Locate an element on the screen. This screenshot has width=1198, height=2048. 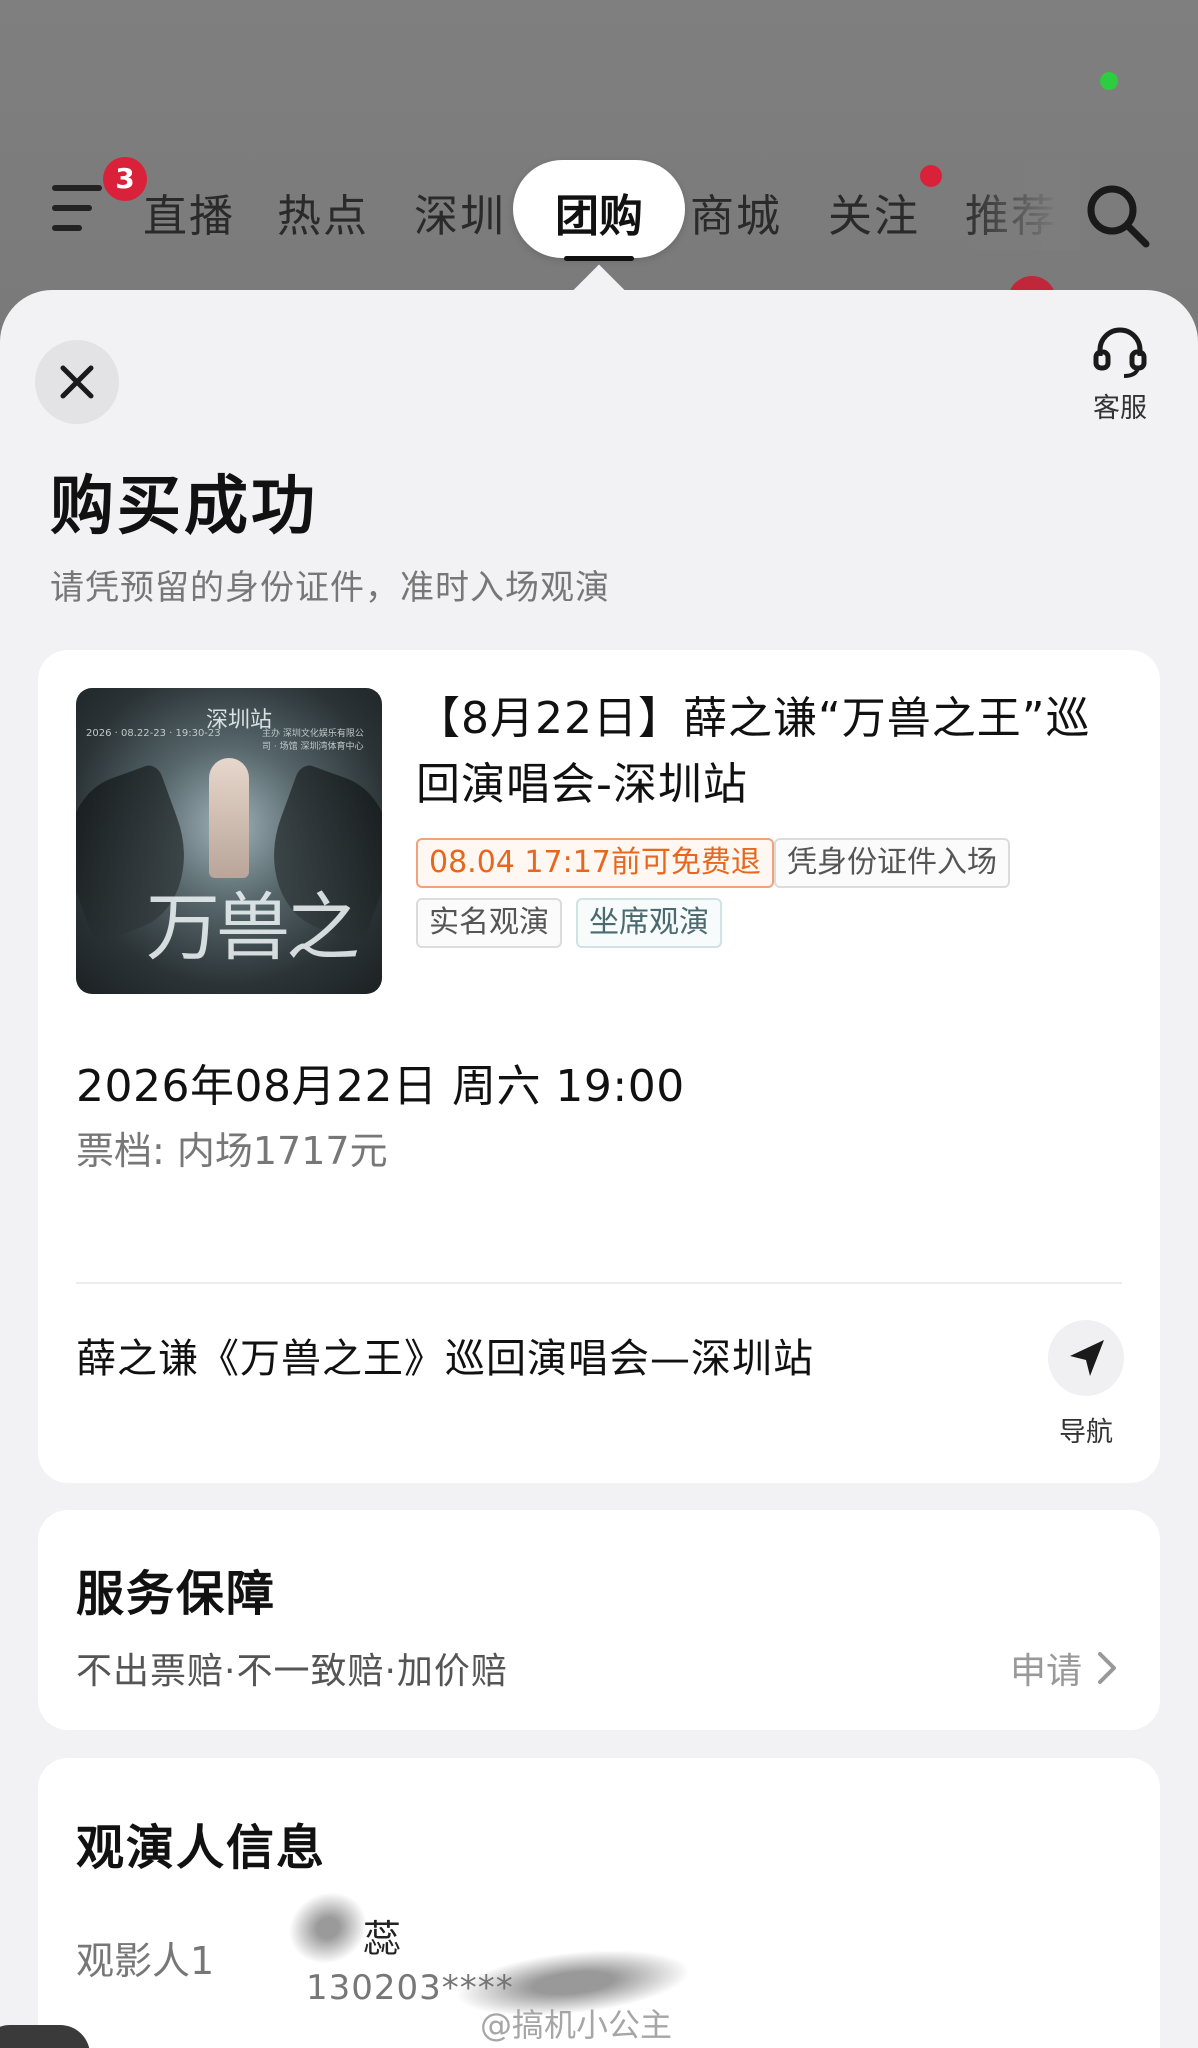
tab-mall: 商城 is located at coordinates (736, 212).